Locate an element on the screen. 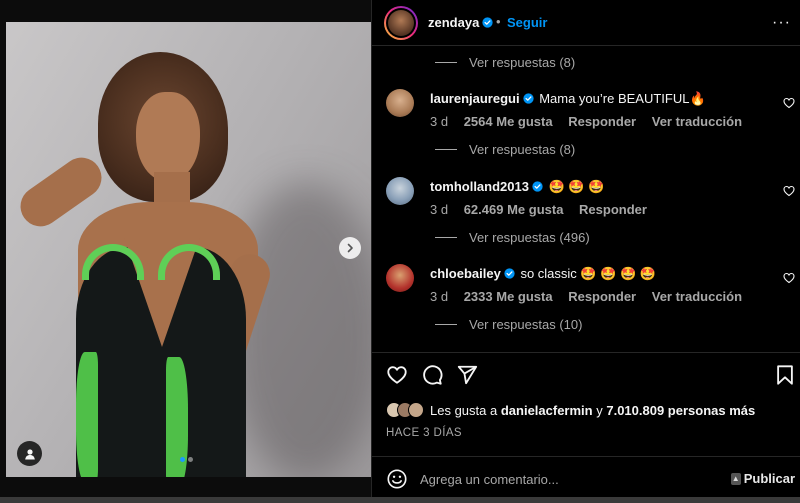 This screenshot has height=503, width=800. comment-body: laurenjauregui Mama you’re BEAUTIFUL🔥 is located at coordinates (600, 99).